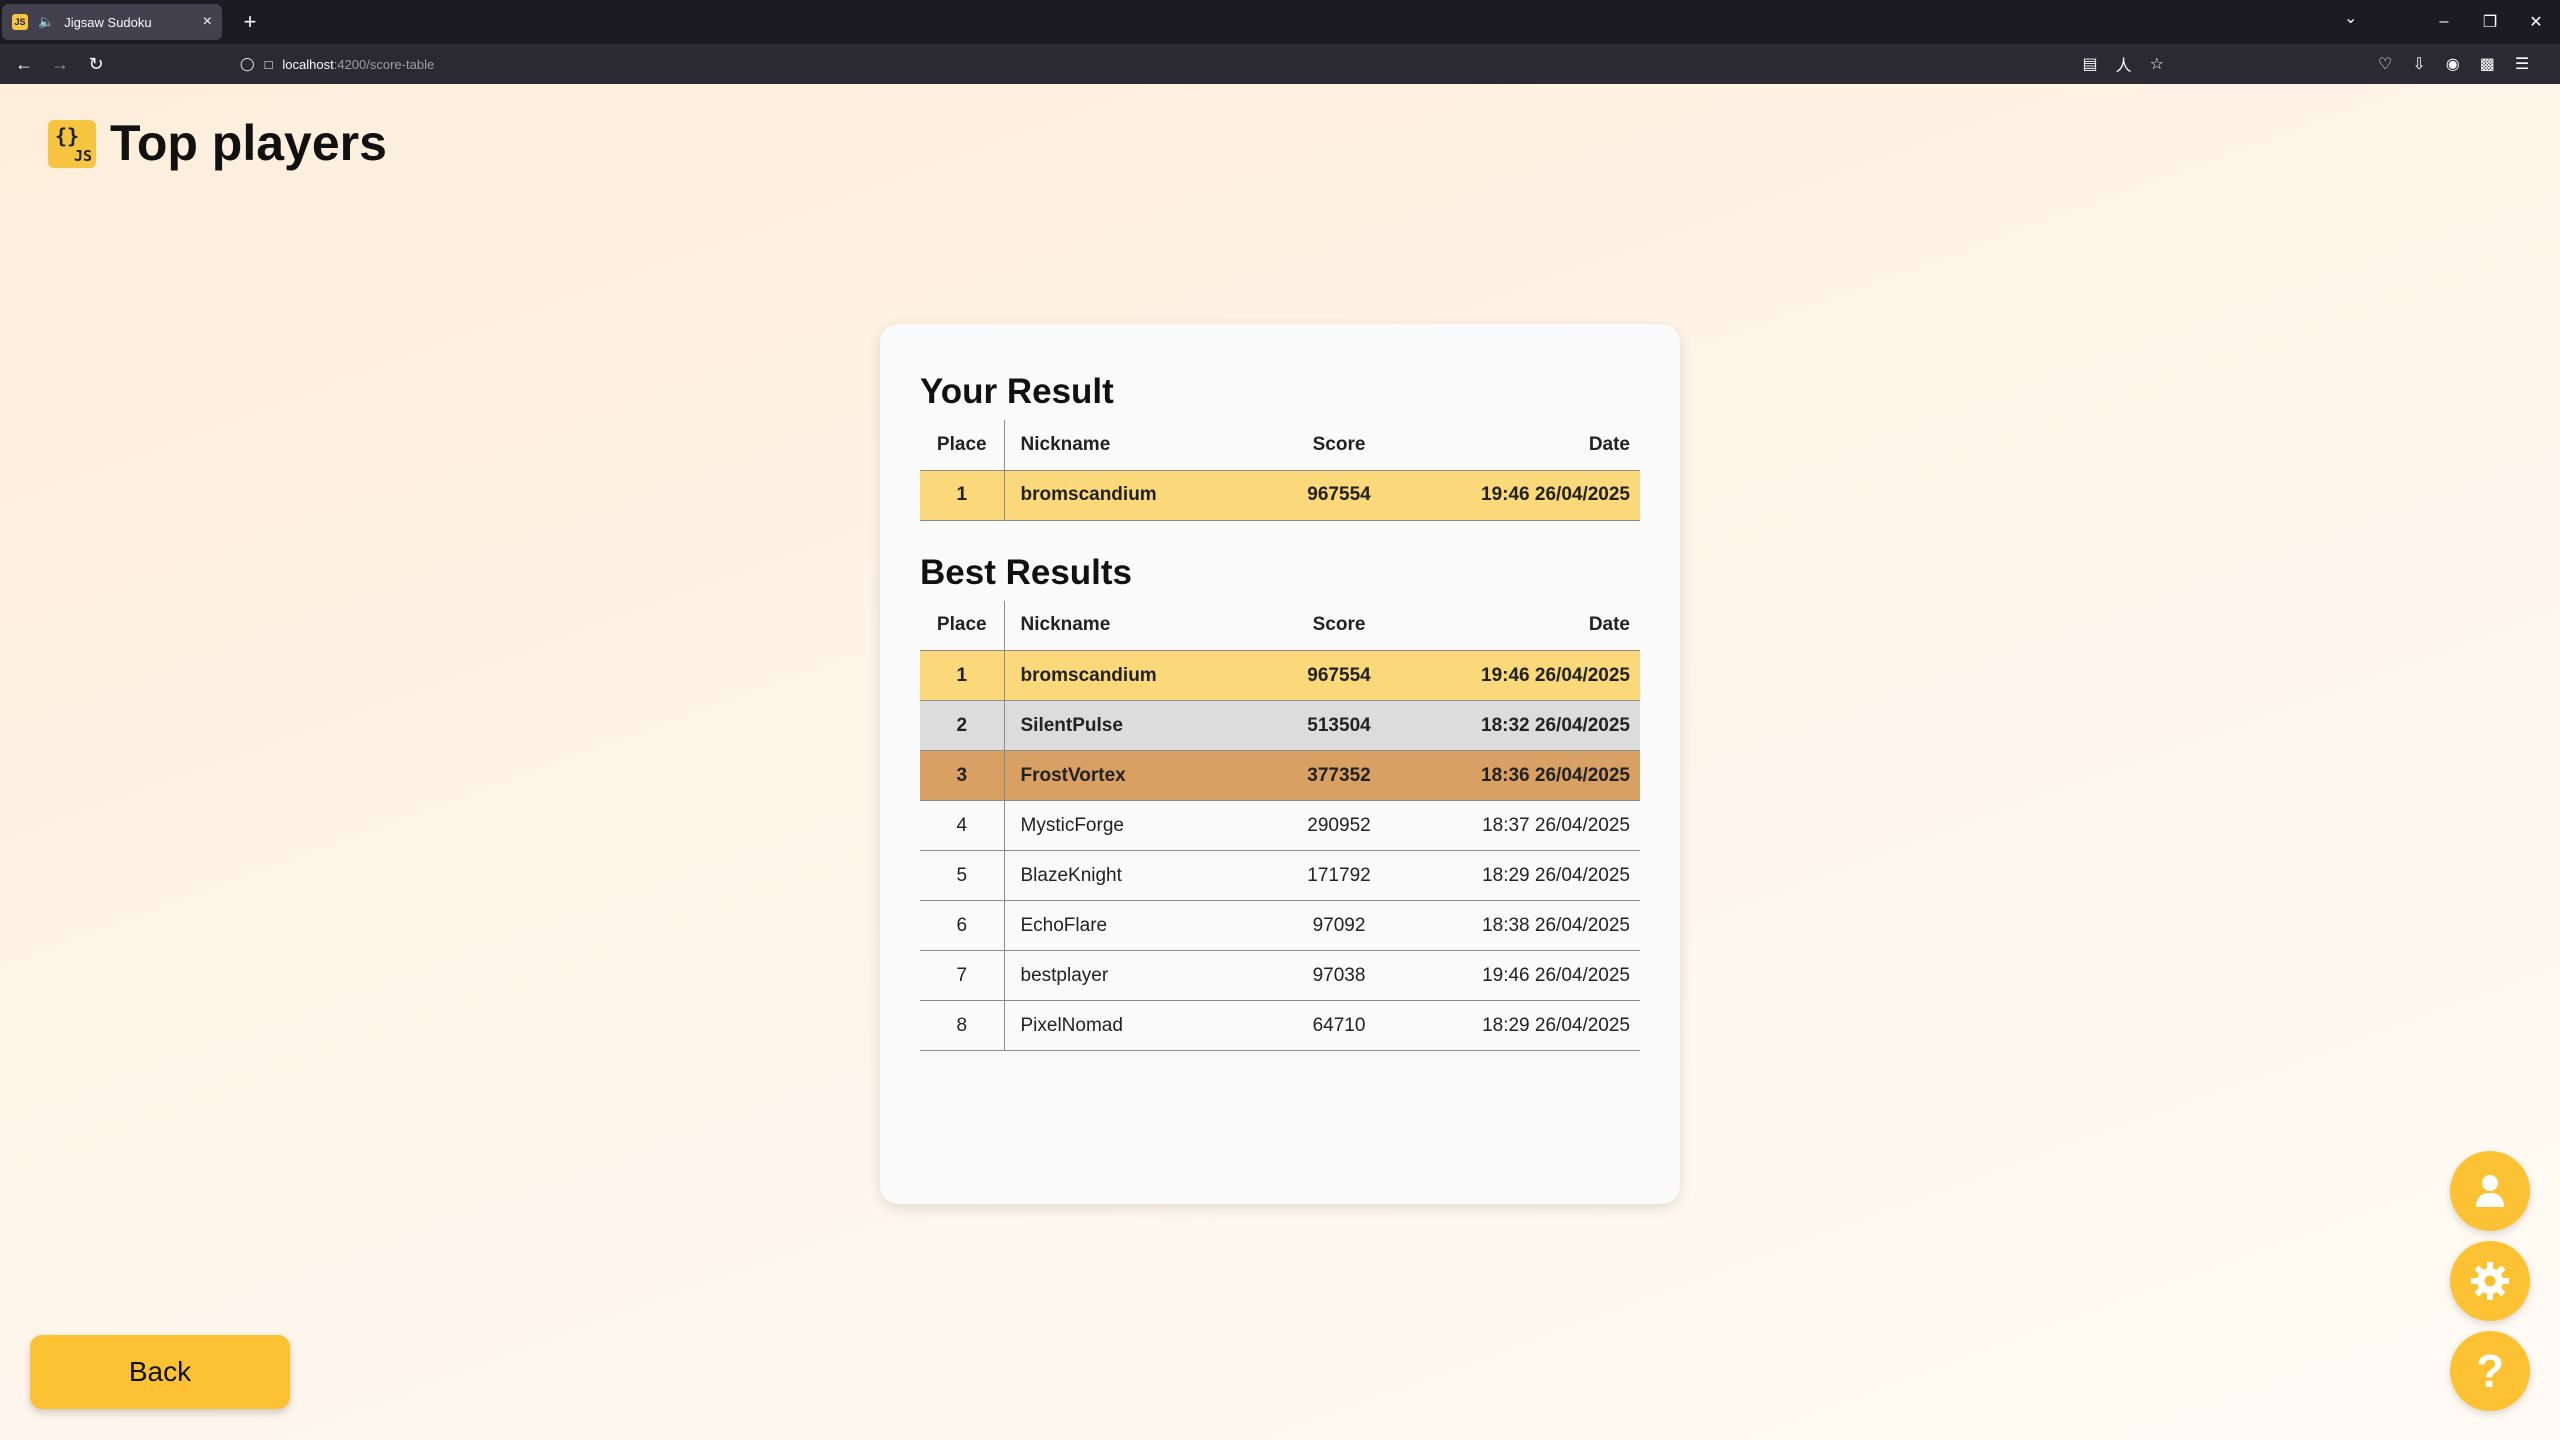 Image resolution: width=2560 pixels, height=1440 pixels. I want to click on page-title: Top players, so click(248, 143).